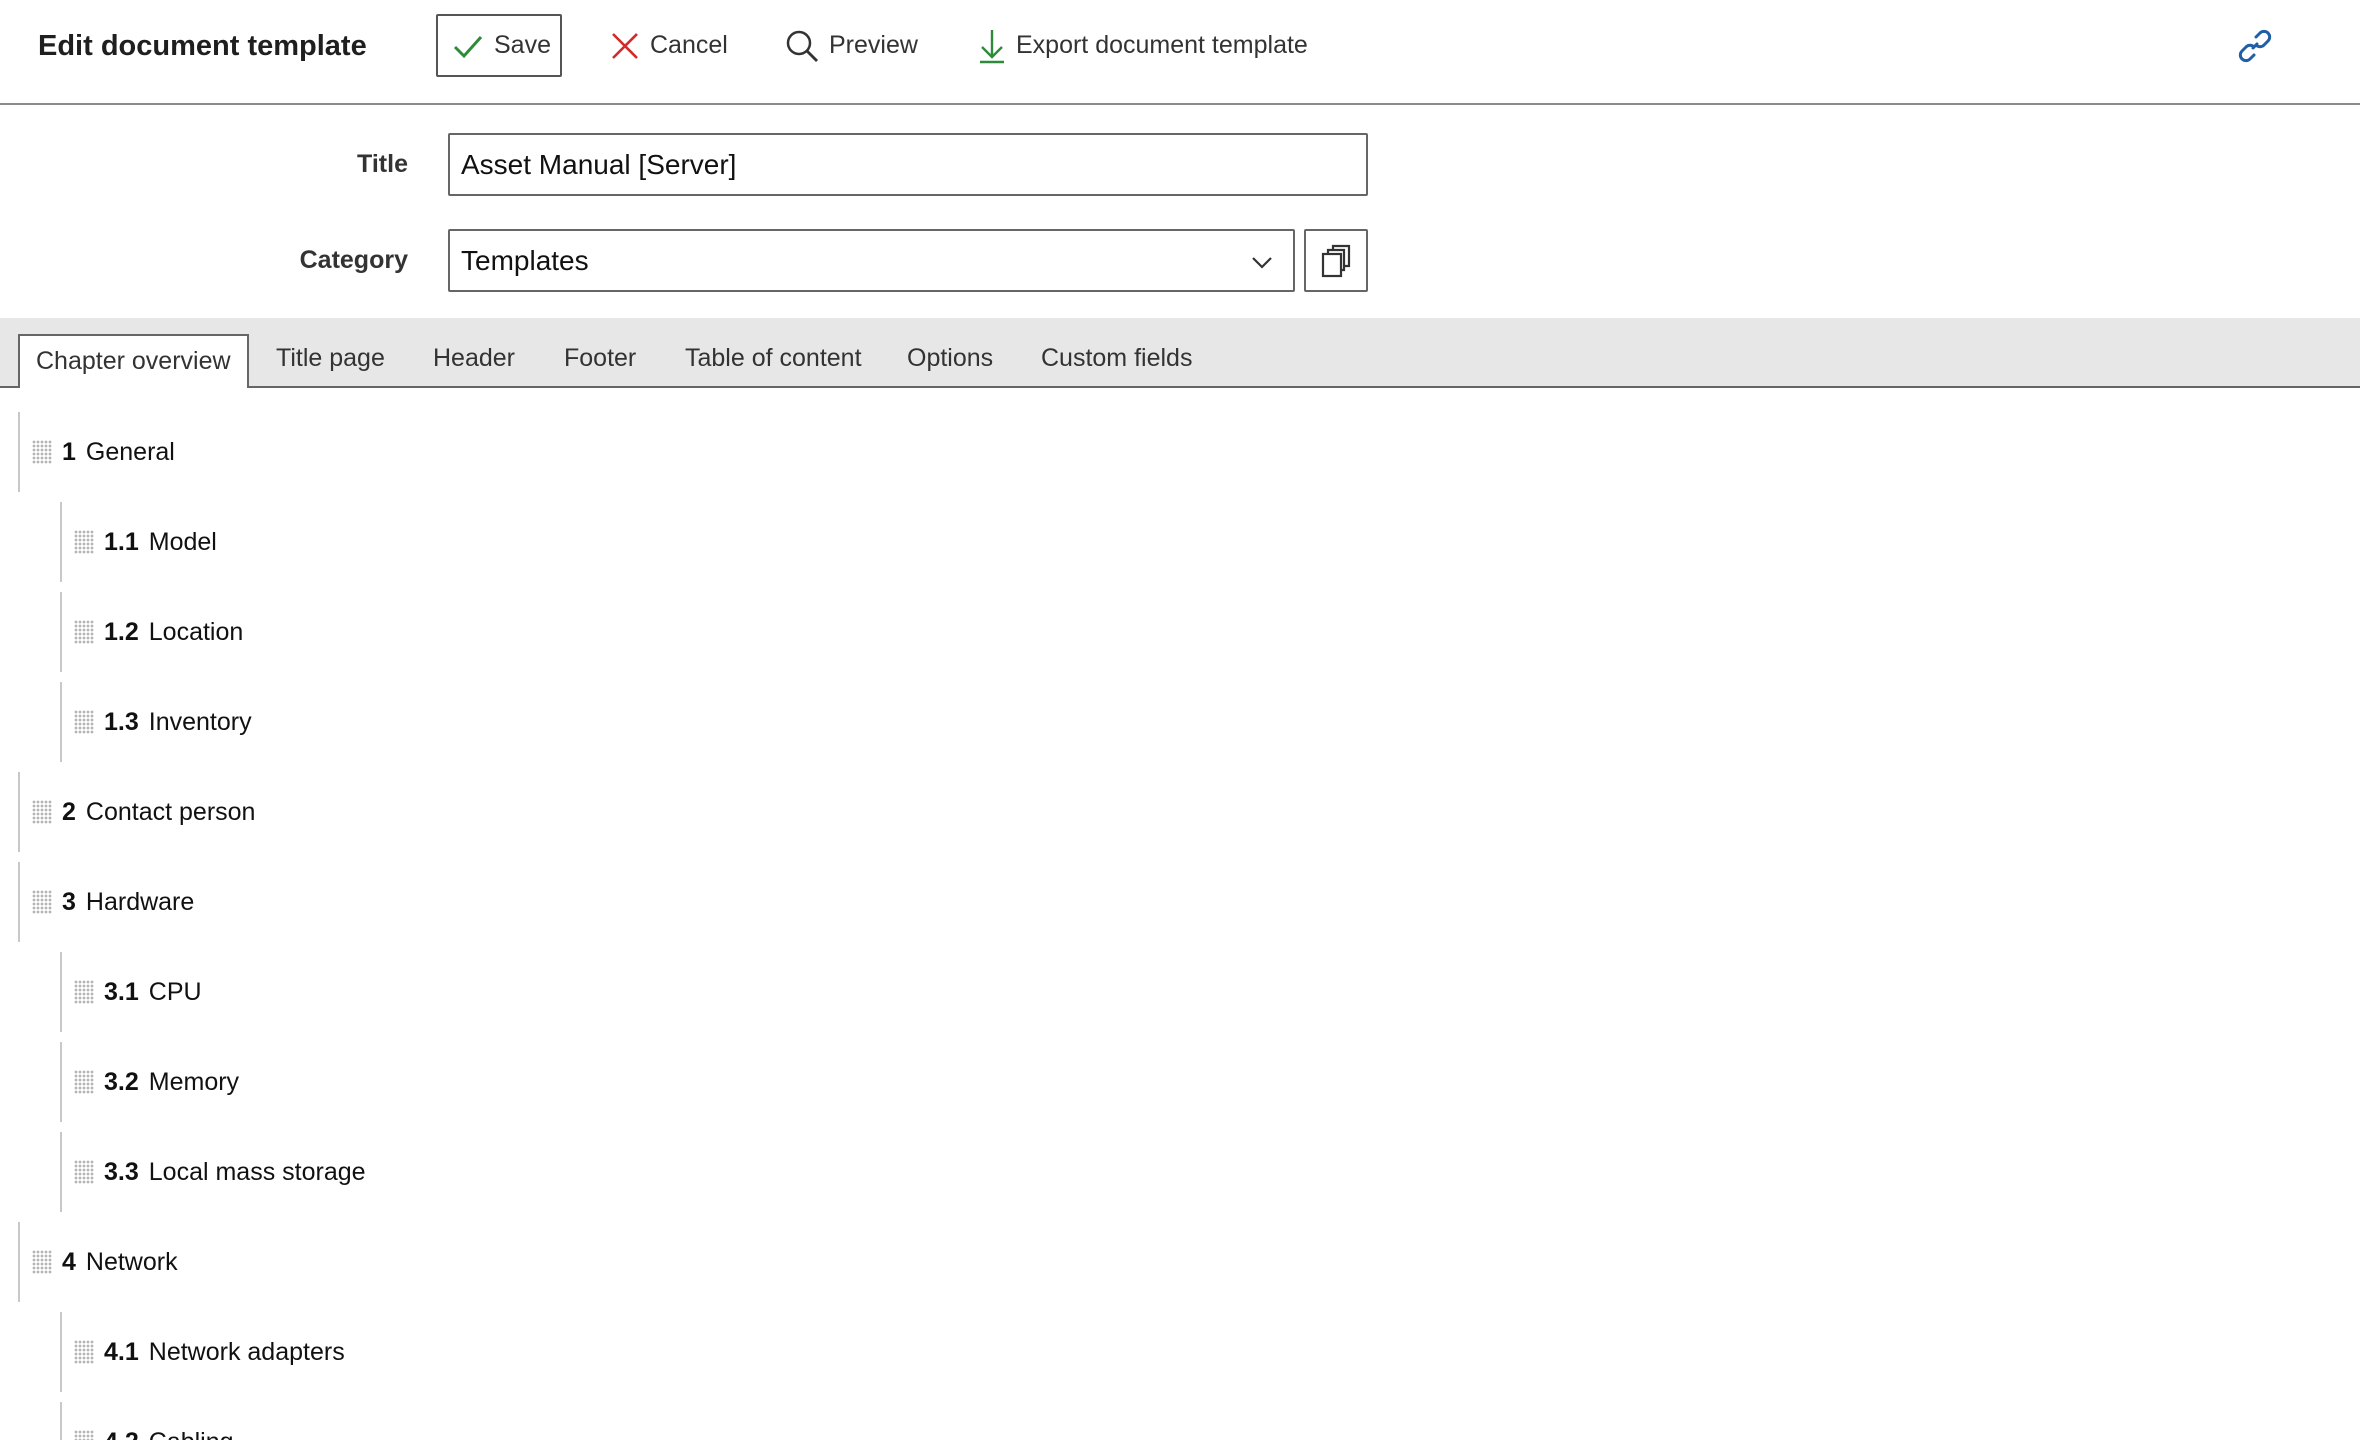  Describe the element at coordinates (330, 358) in the screenshot. I see `tab-title-page: Title page` at that location.